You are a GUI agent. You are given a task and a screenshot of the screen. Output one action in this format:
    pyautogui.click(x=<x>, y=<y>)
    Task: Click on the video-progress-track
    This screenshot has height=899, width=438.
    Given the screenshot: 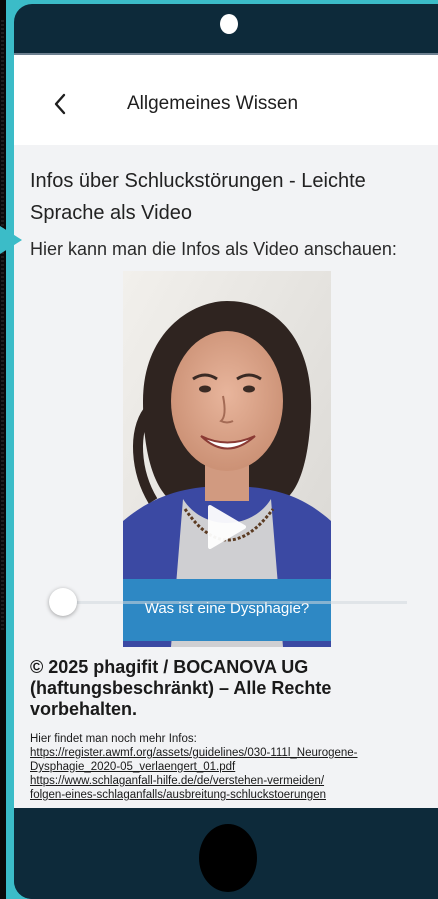 What is the action you would take?
    pyautogui.click(x=229, y=602)
    